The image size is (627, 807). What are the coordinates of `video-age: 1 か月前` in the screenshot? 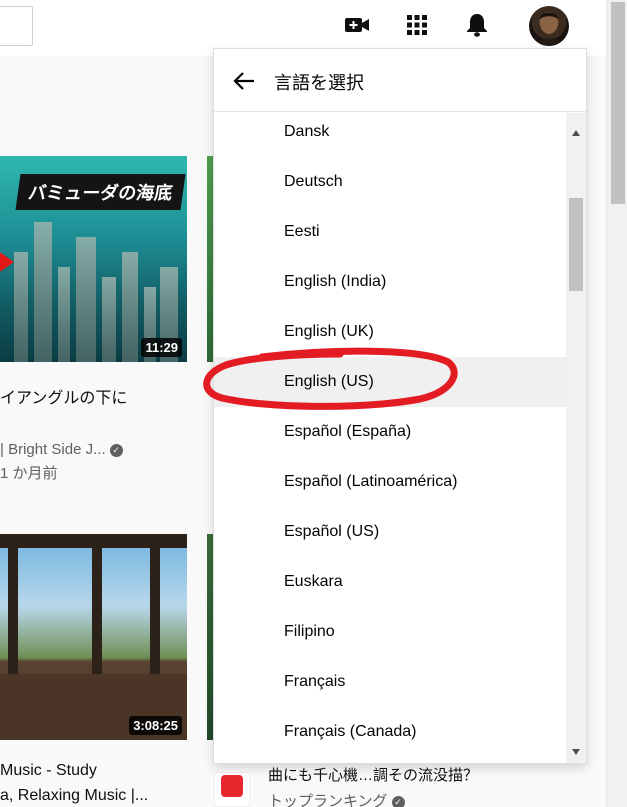 It's located at (29, 473).